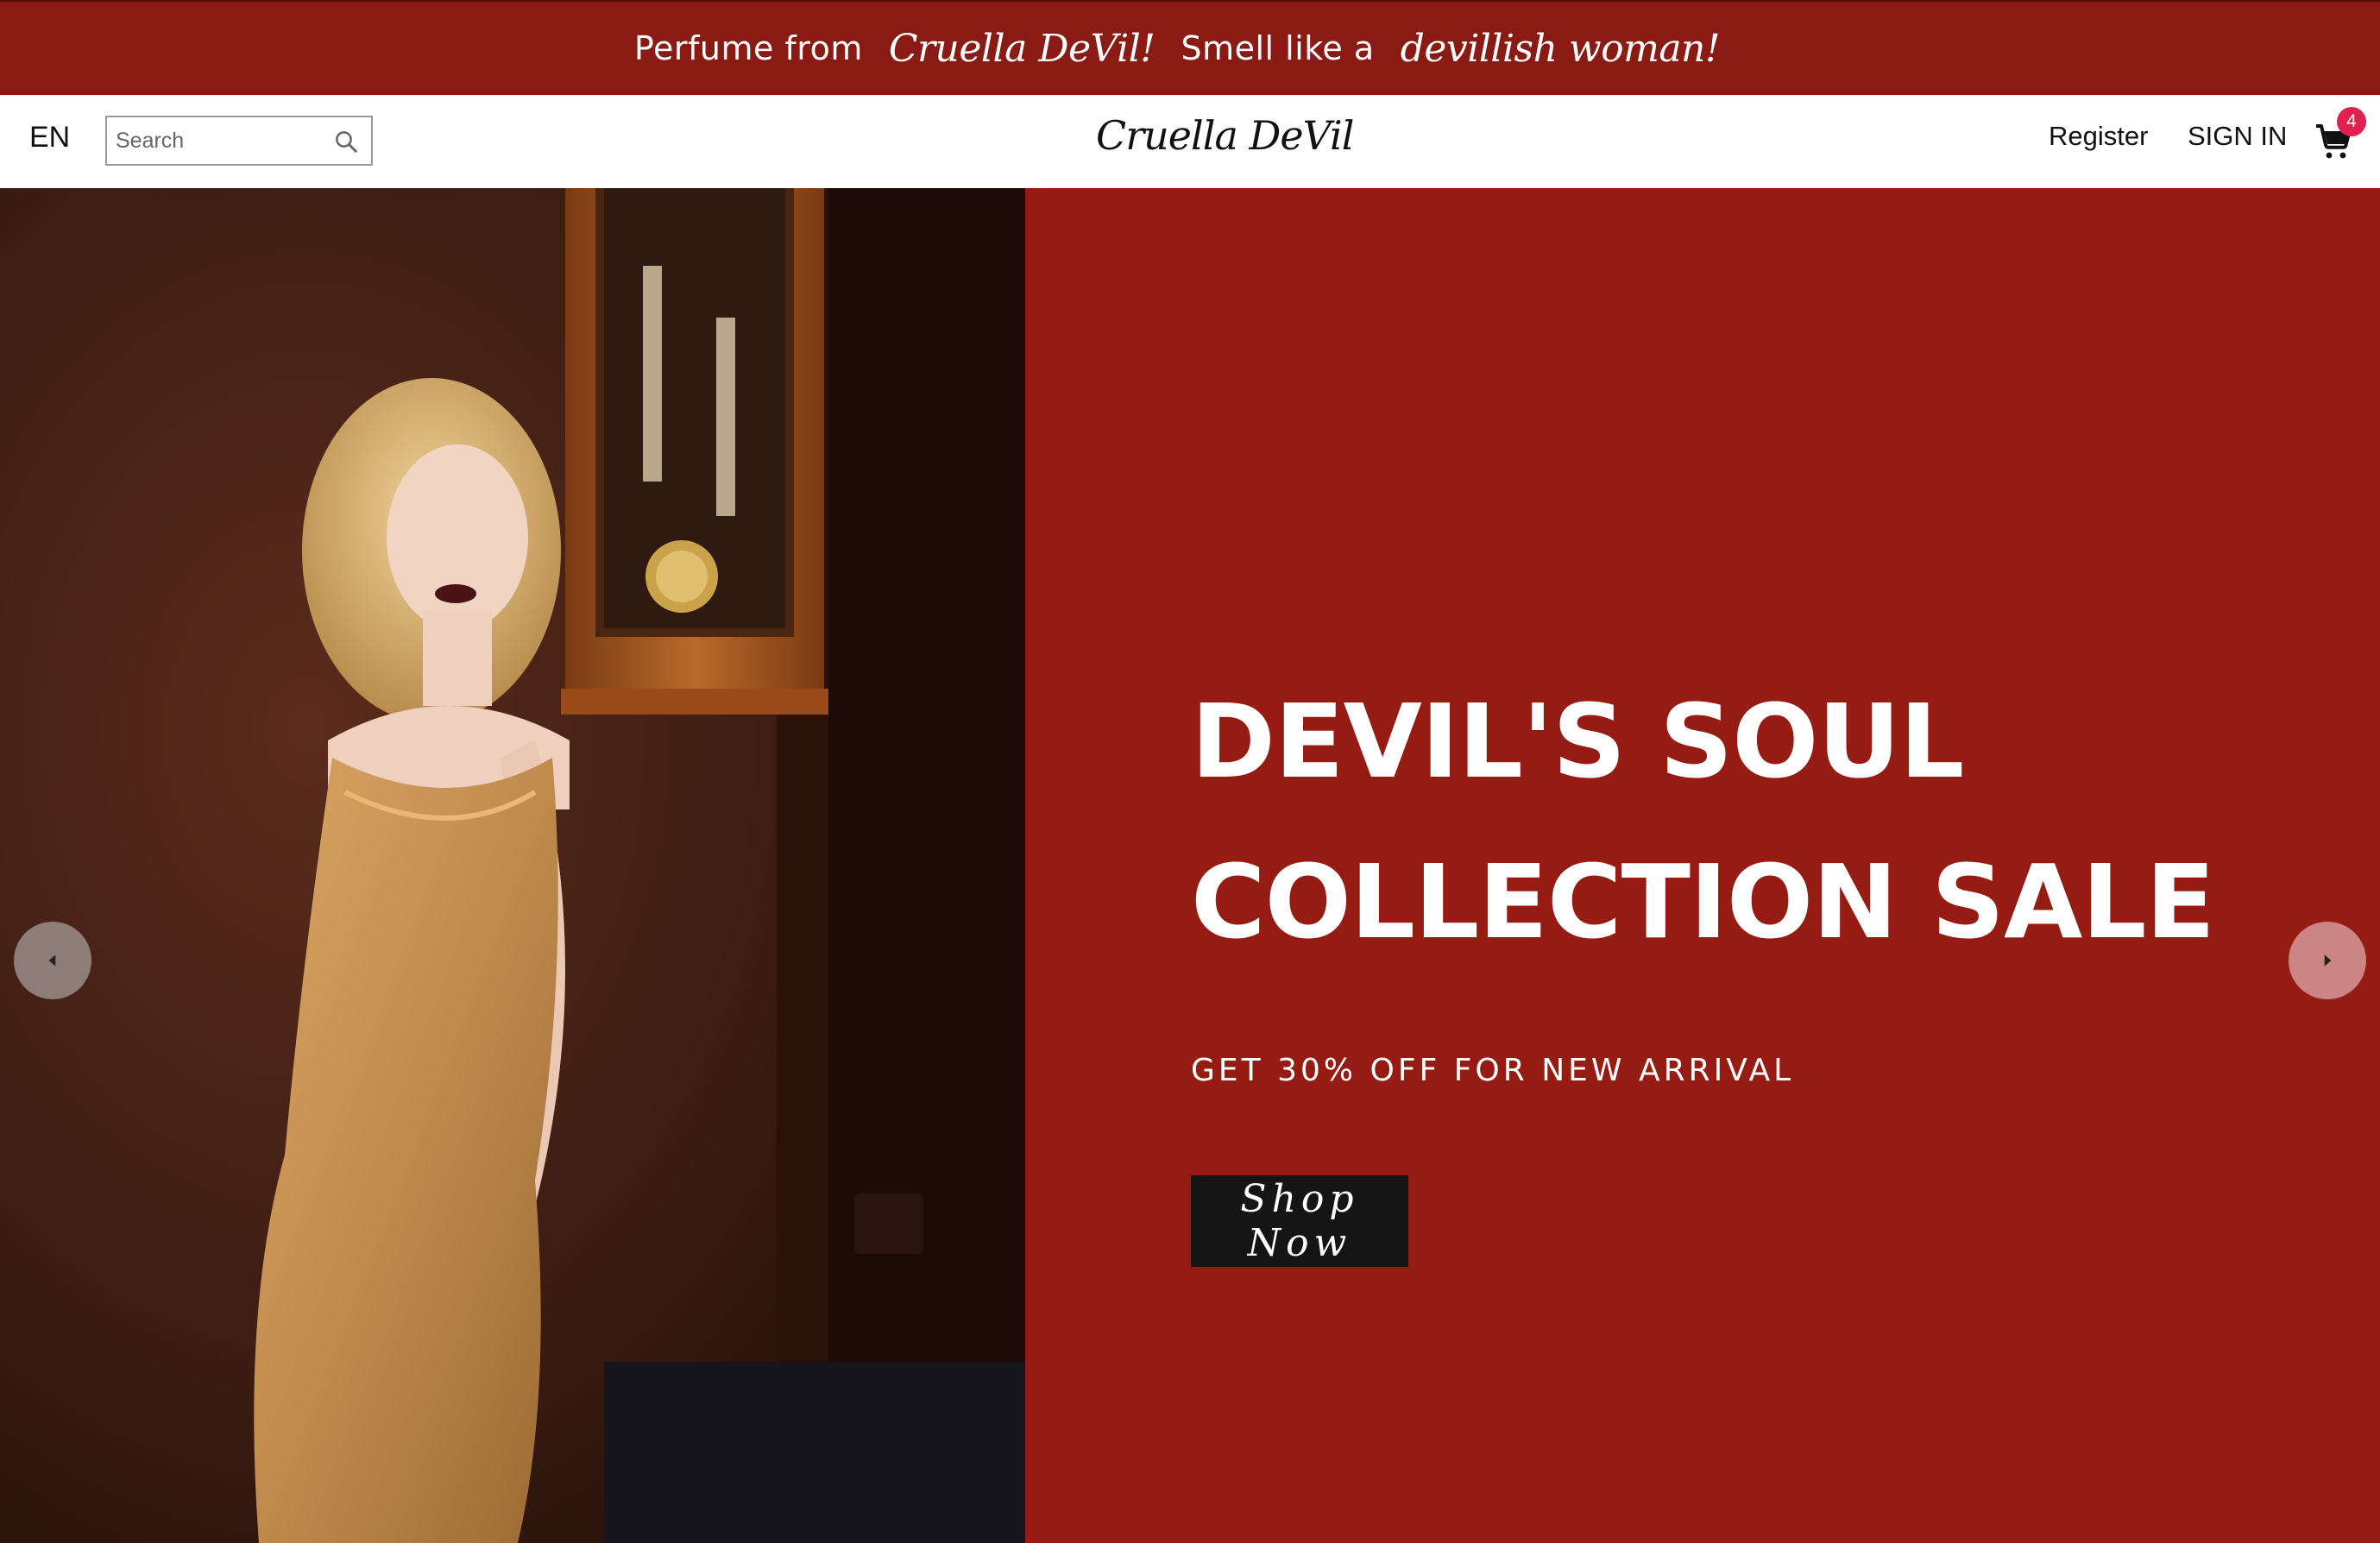 This screenshot has width=2380, height=1543. Describe the element at coordinates (1493, 1070) in the screenshot. I see `hero-subtitle: GET 30% OFF FOR NEW ARRIVAL` at that location.